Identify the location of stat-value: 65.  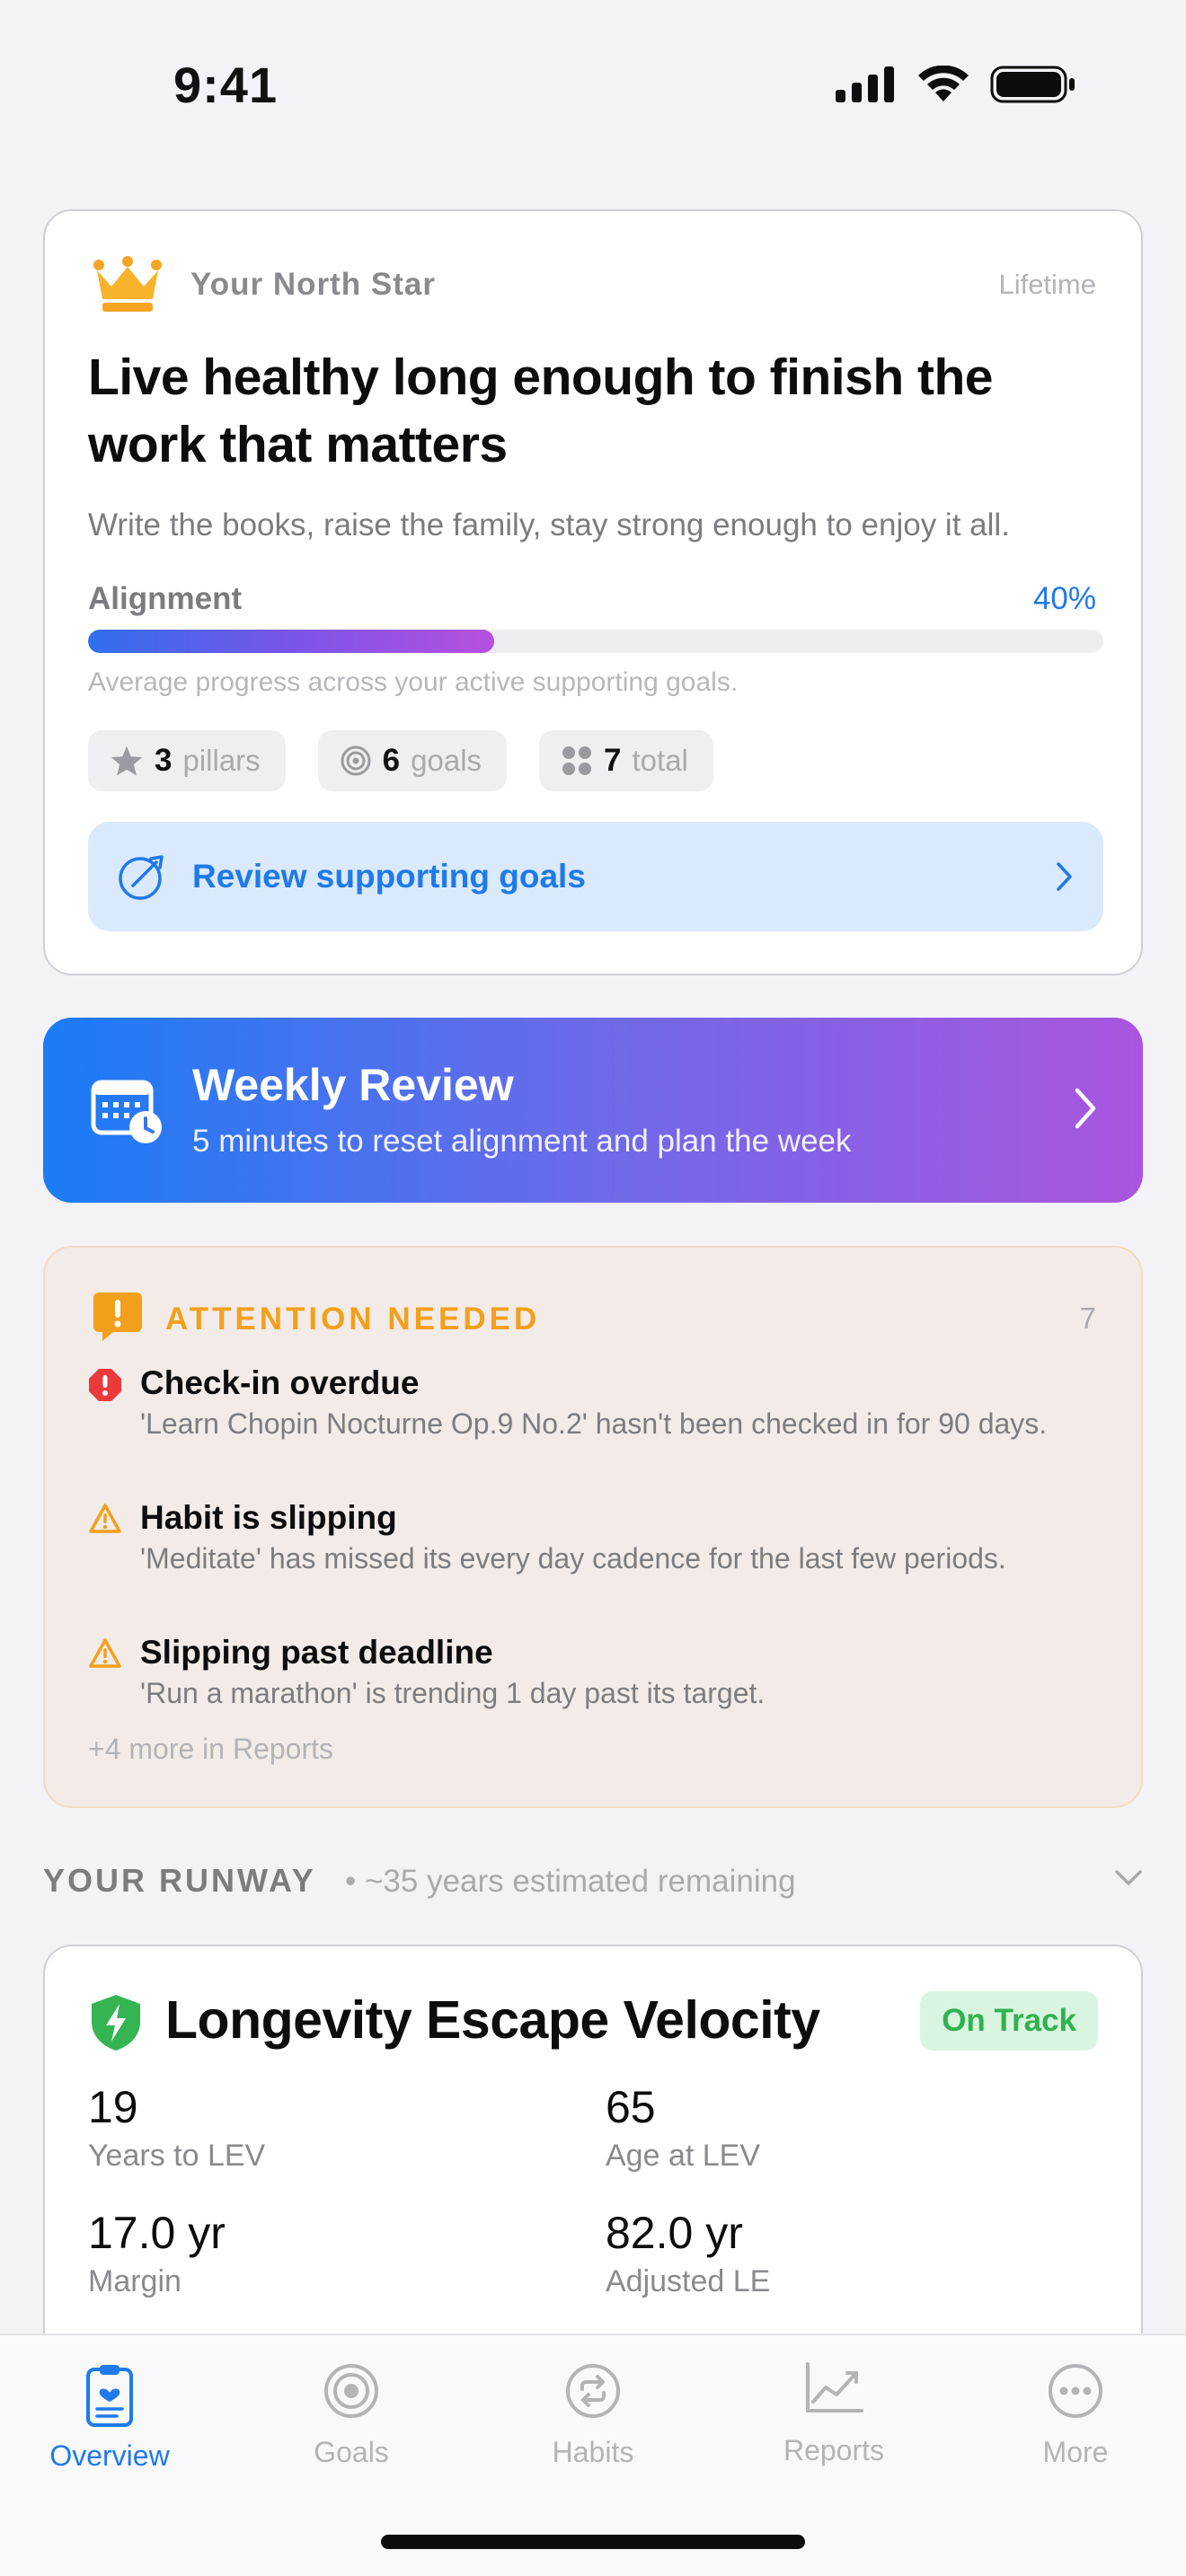
(631, 2107).